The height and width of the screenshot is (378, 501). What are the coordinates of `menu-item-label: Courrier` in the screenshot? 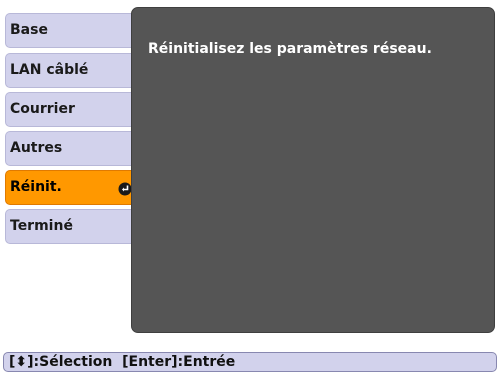 It's located at (42, 109).